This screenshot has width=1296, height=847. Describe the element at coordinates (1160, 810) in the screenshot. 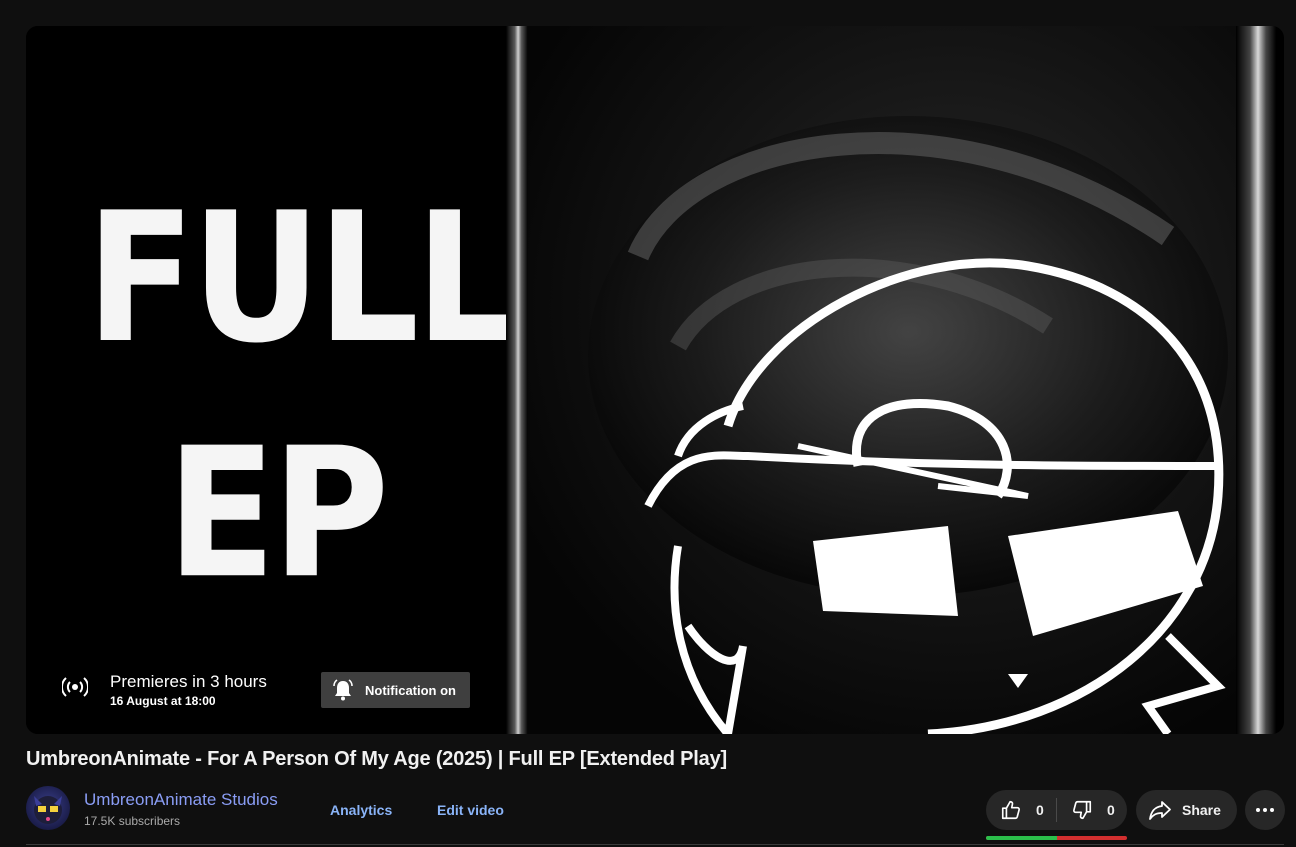

I see `share-arrow-icon` at that location.